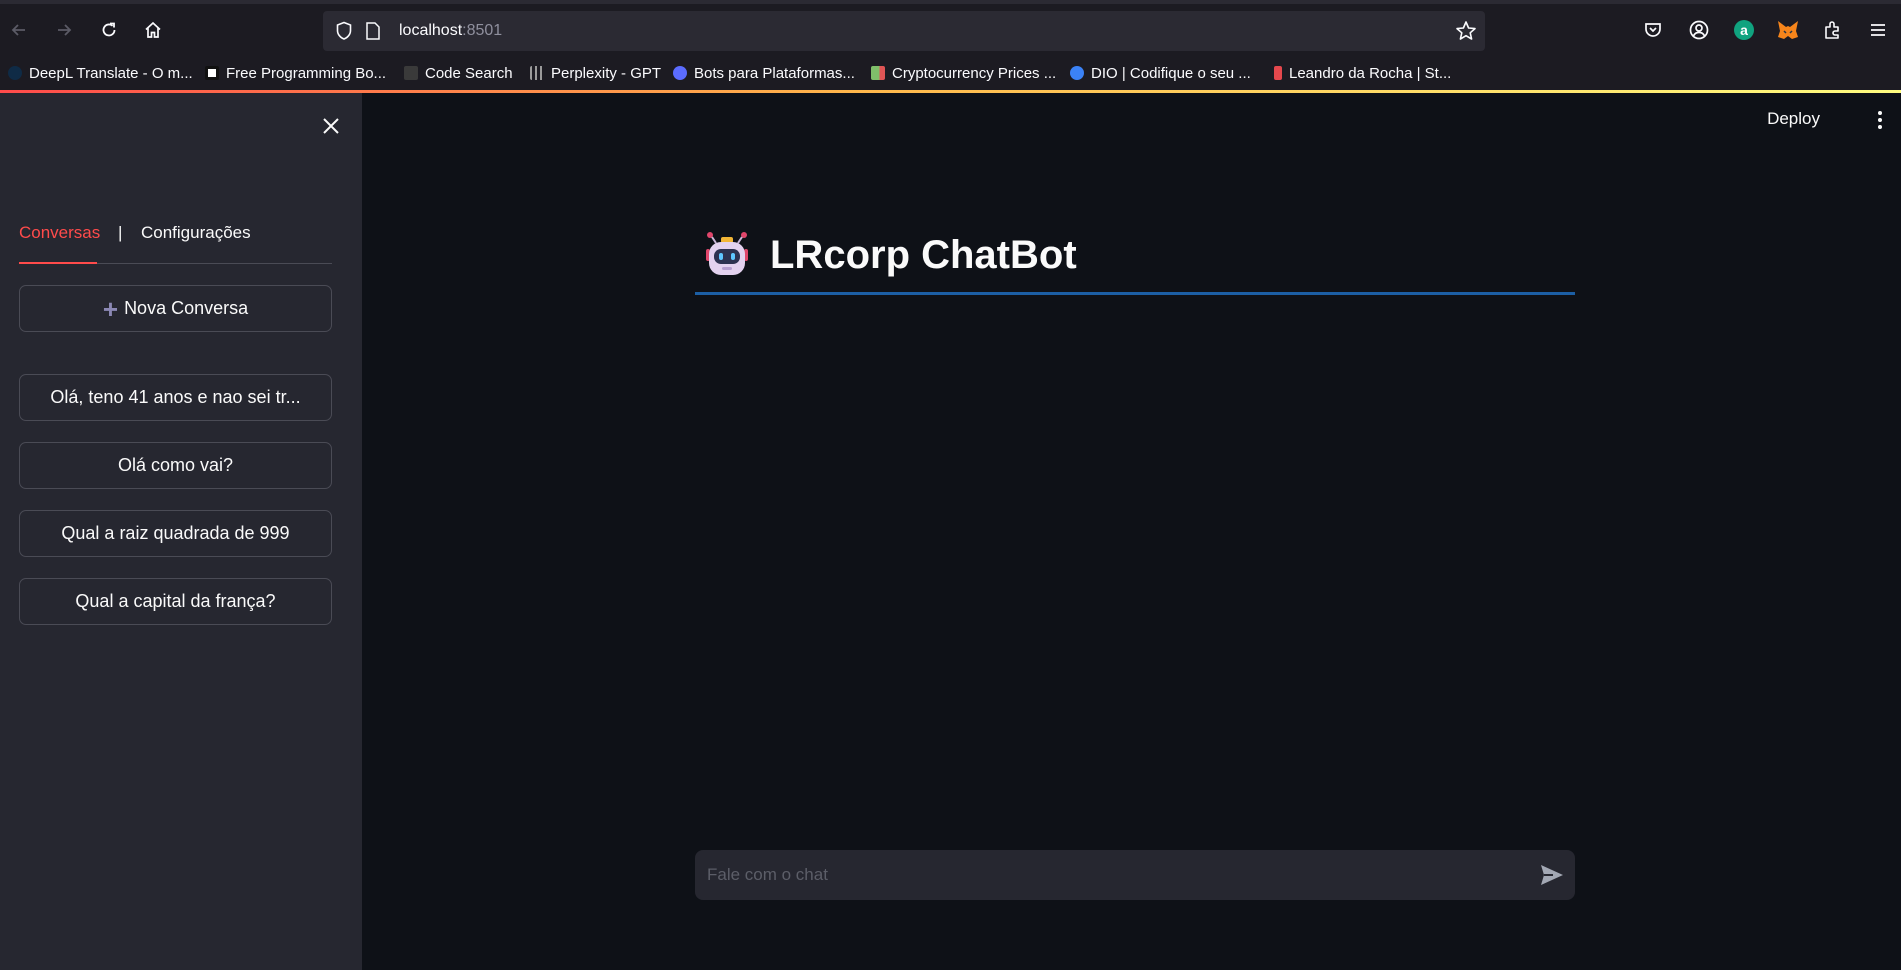 The image size is (1901, 970). I want to click on crypto-favicon-icon, so click(878, 73).